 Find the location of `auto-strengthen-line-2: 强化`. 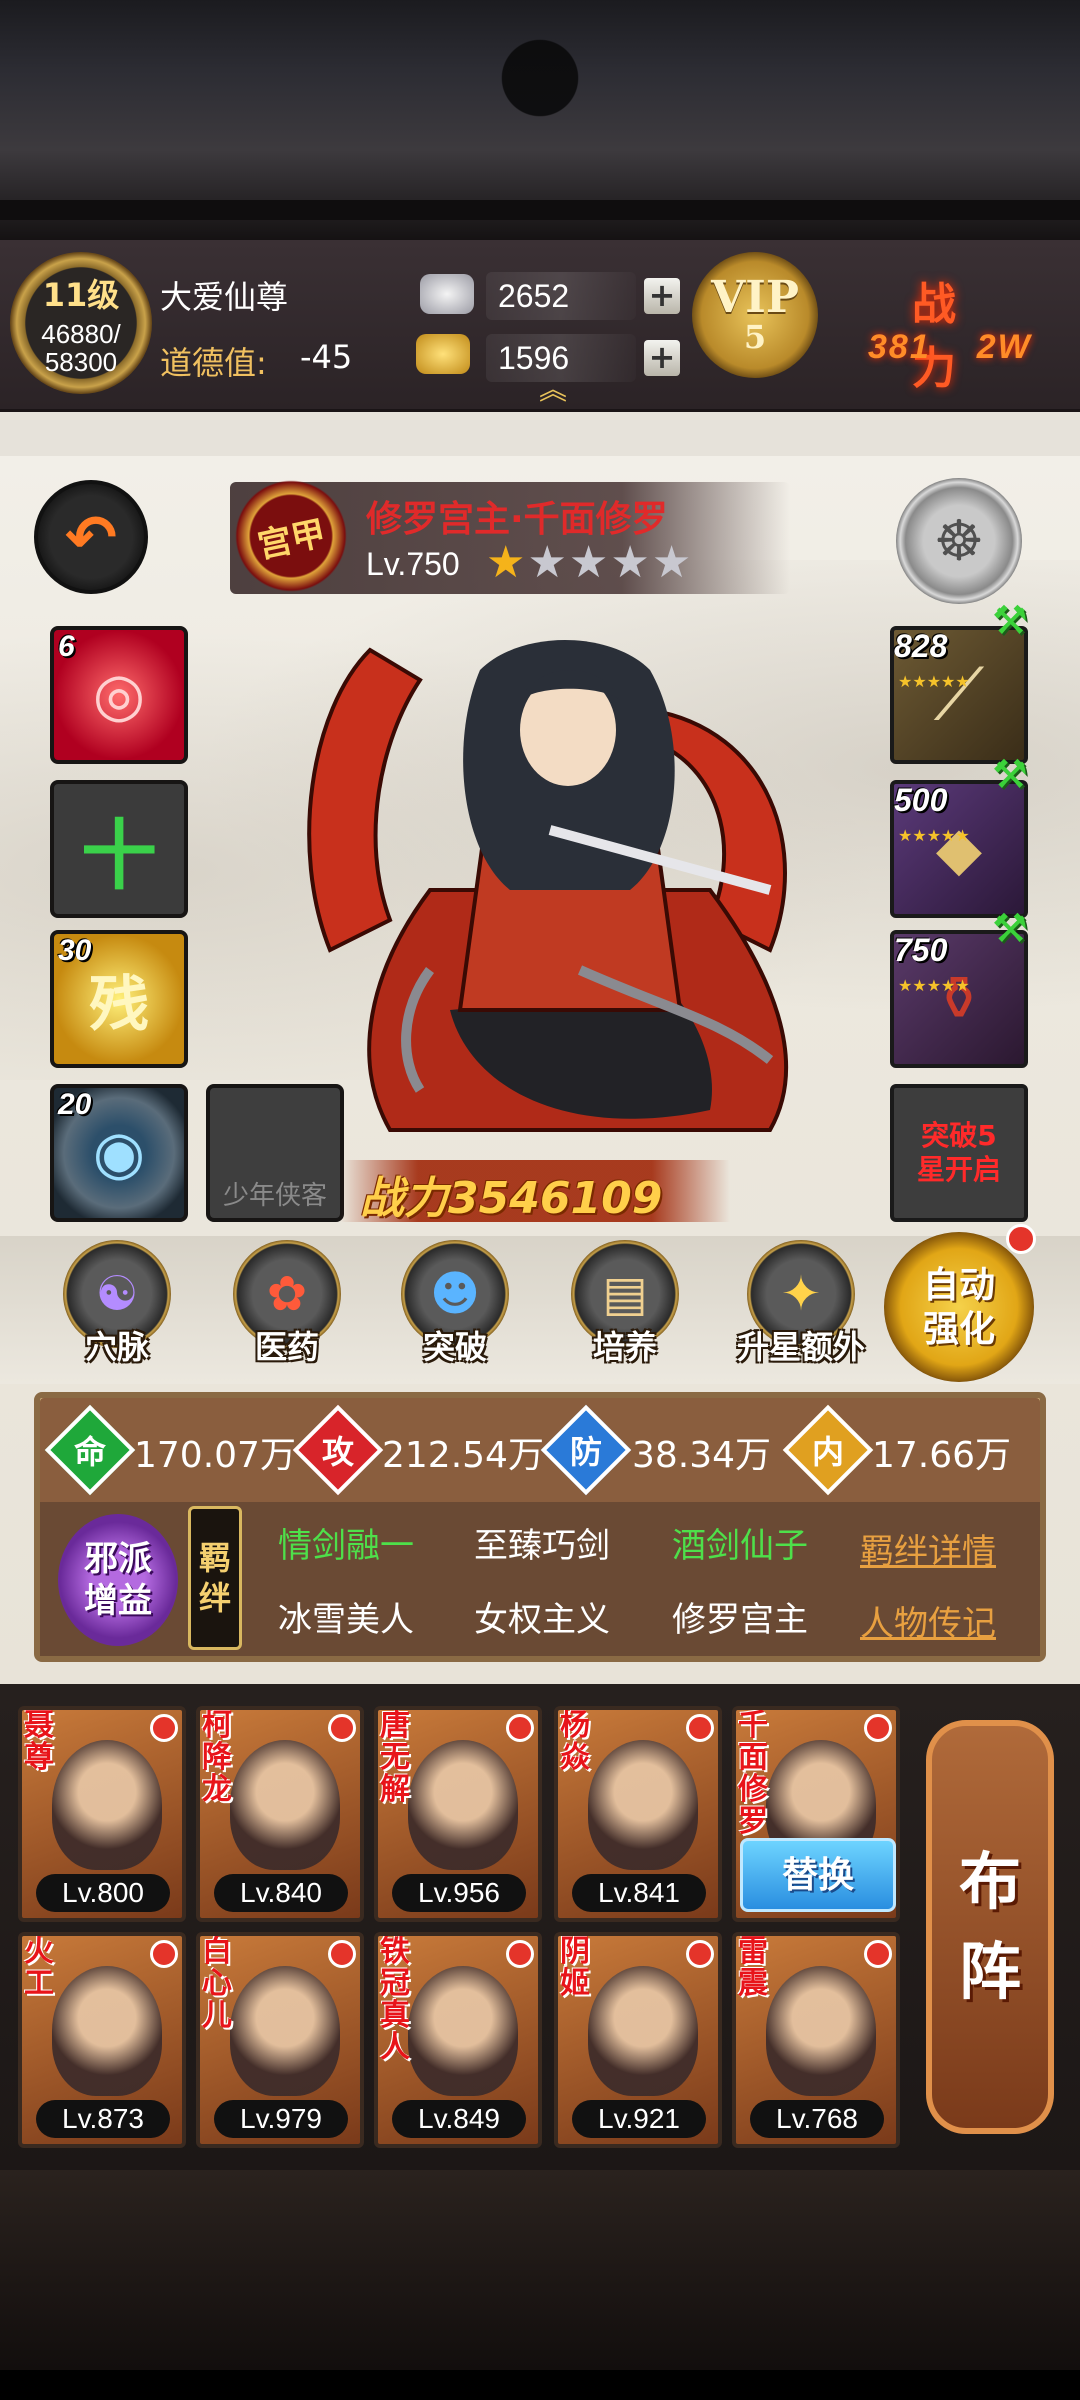

auto-strengthen-line-2: 强化 is located at coordinates (958, 1329).